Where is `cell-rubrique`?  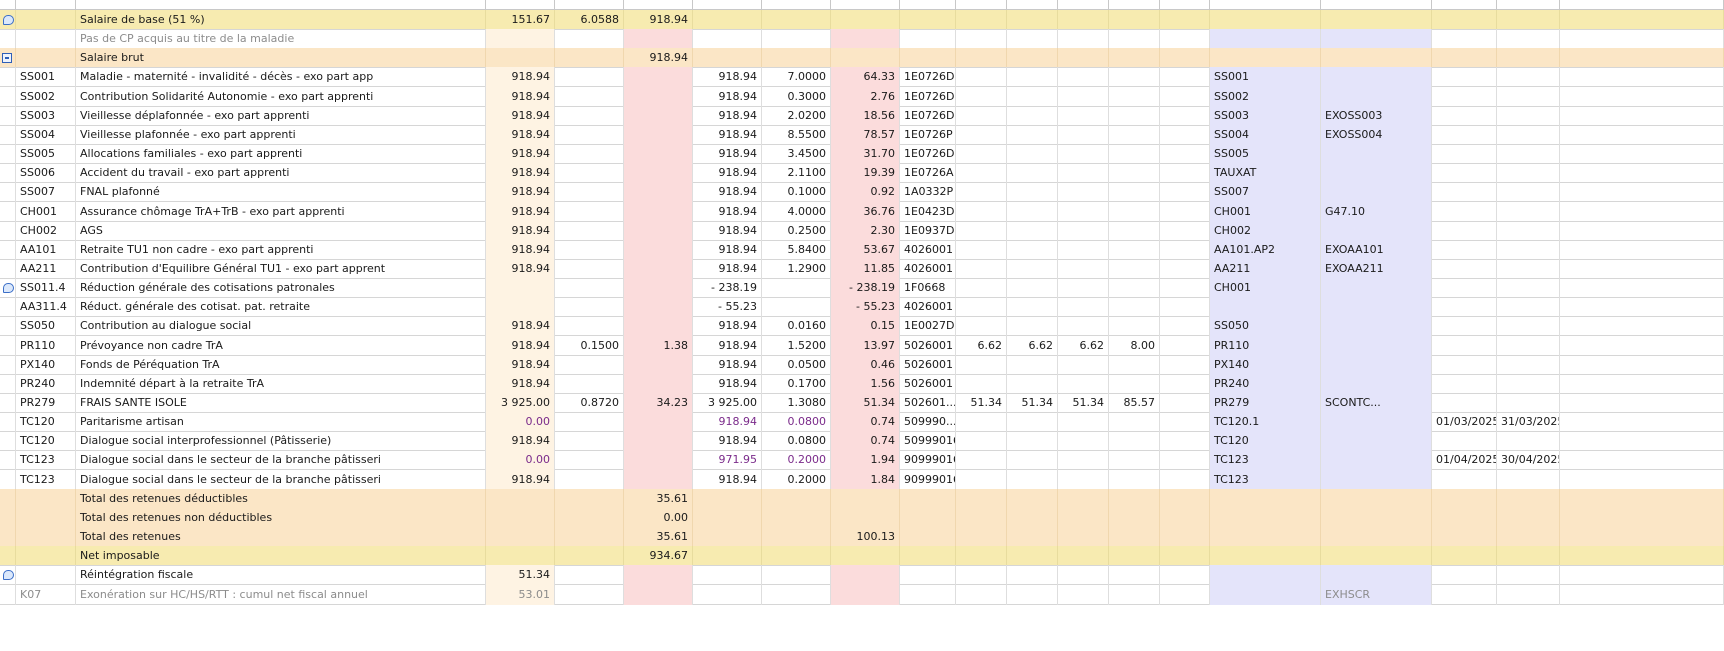 cell-rubrique is located at coordinates (1265, 498).